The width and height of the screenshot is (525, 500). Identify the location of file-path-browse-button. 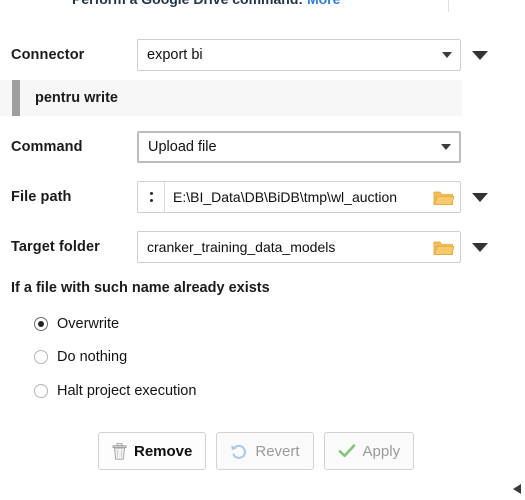
(443, 197).